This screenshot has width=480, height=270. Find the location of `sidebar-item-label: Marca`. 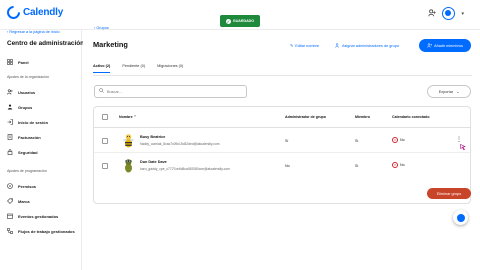

sidebar-item-label: Marca is located at coordinates (24, 201).